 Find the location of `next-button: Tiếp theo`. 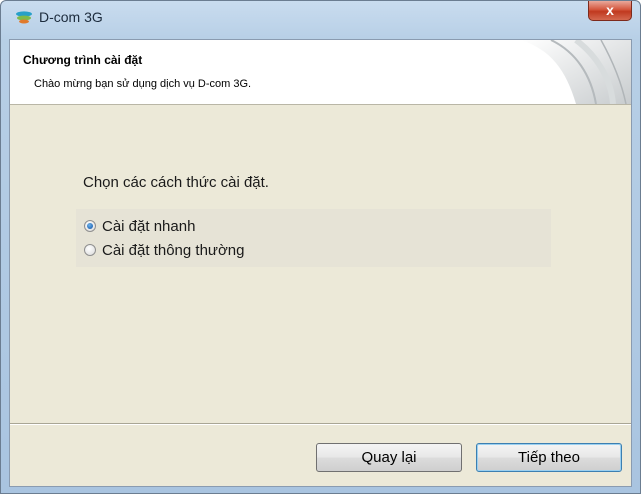

next-button: Tiếp theo is located at coordinates (549, 457).